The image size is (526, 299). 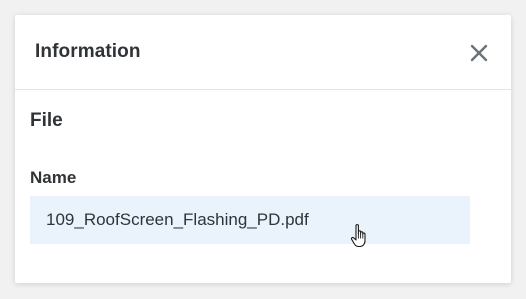 What do you see at coordinates (46, 120) in the screenshot?
I see `section-title-file: File` at bounding box center [46, 120].